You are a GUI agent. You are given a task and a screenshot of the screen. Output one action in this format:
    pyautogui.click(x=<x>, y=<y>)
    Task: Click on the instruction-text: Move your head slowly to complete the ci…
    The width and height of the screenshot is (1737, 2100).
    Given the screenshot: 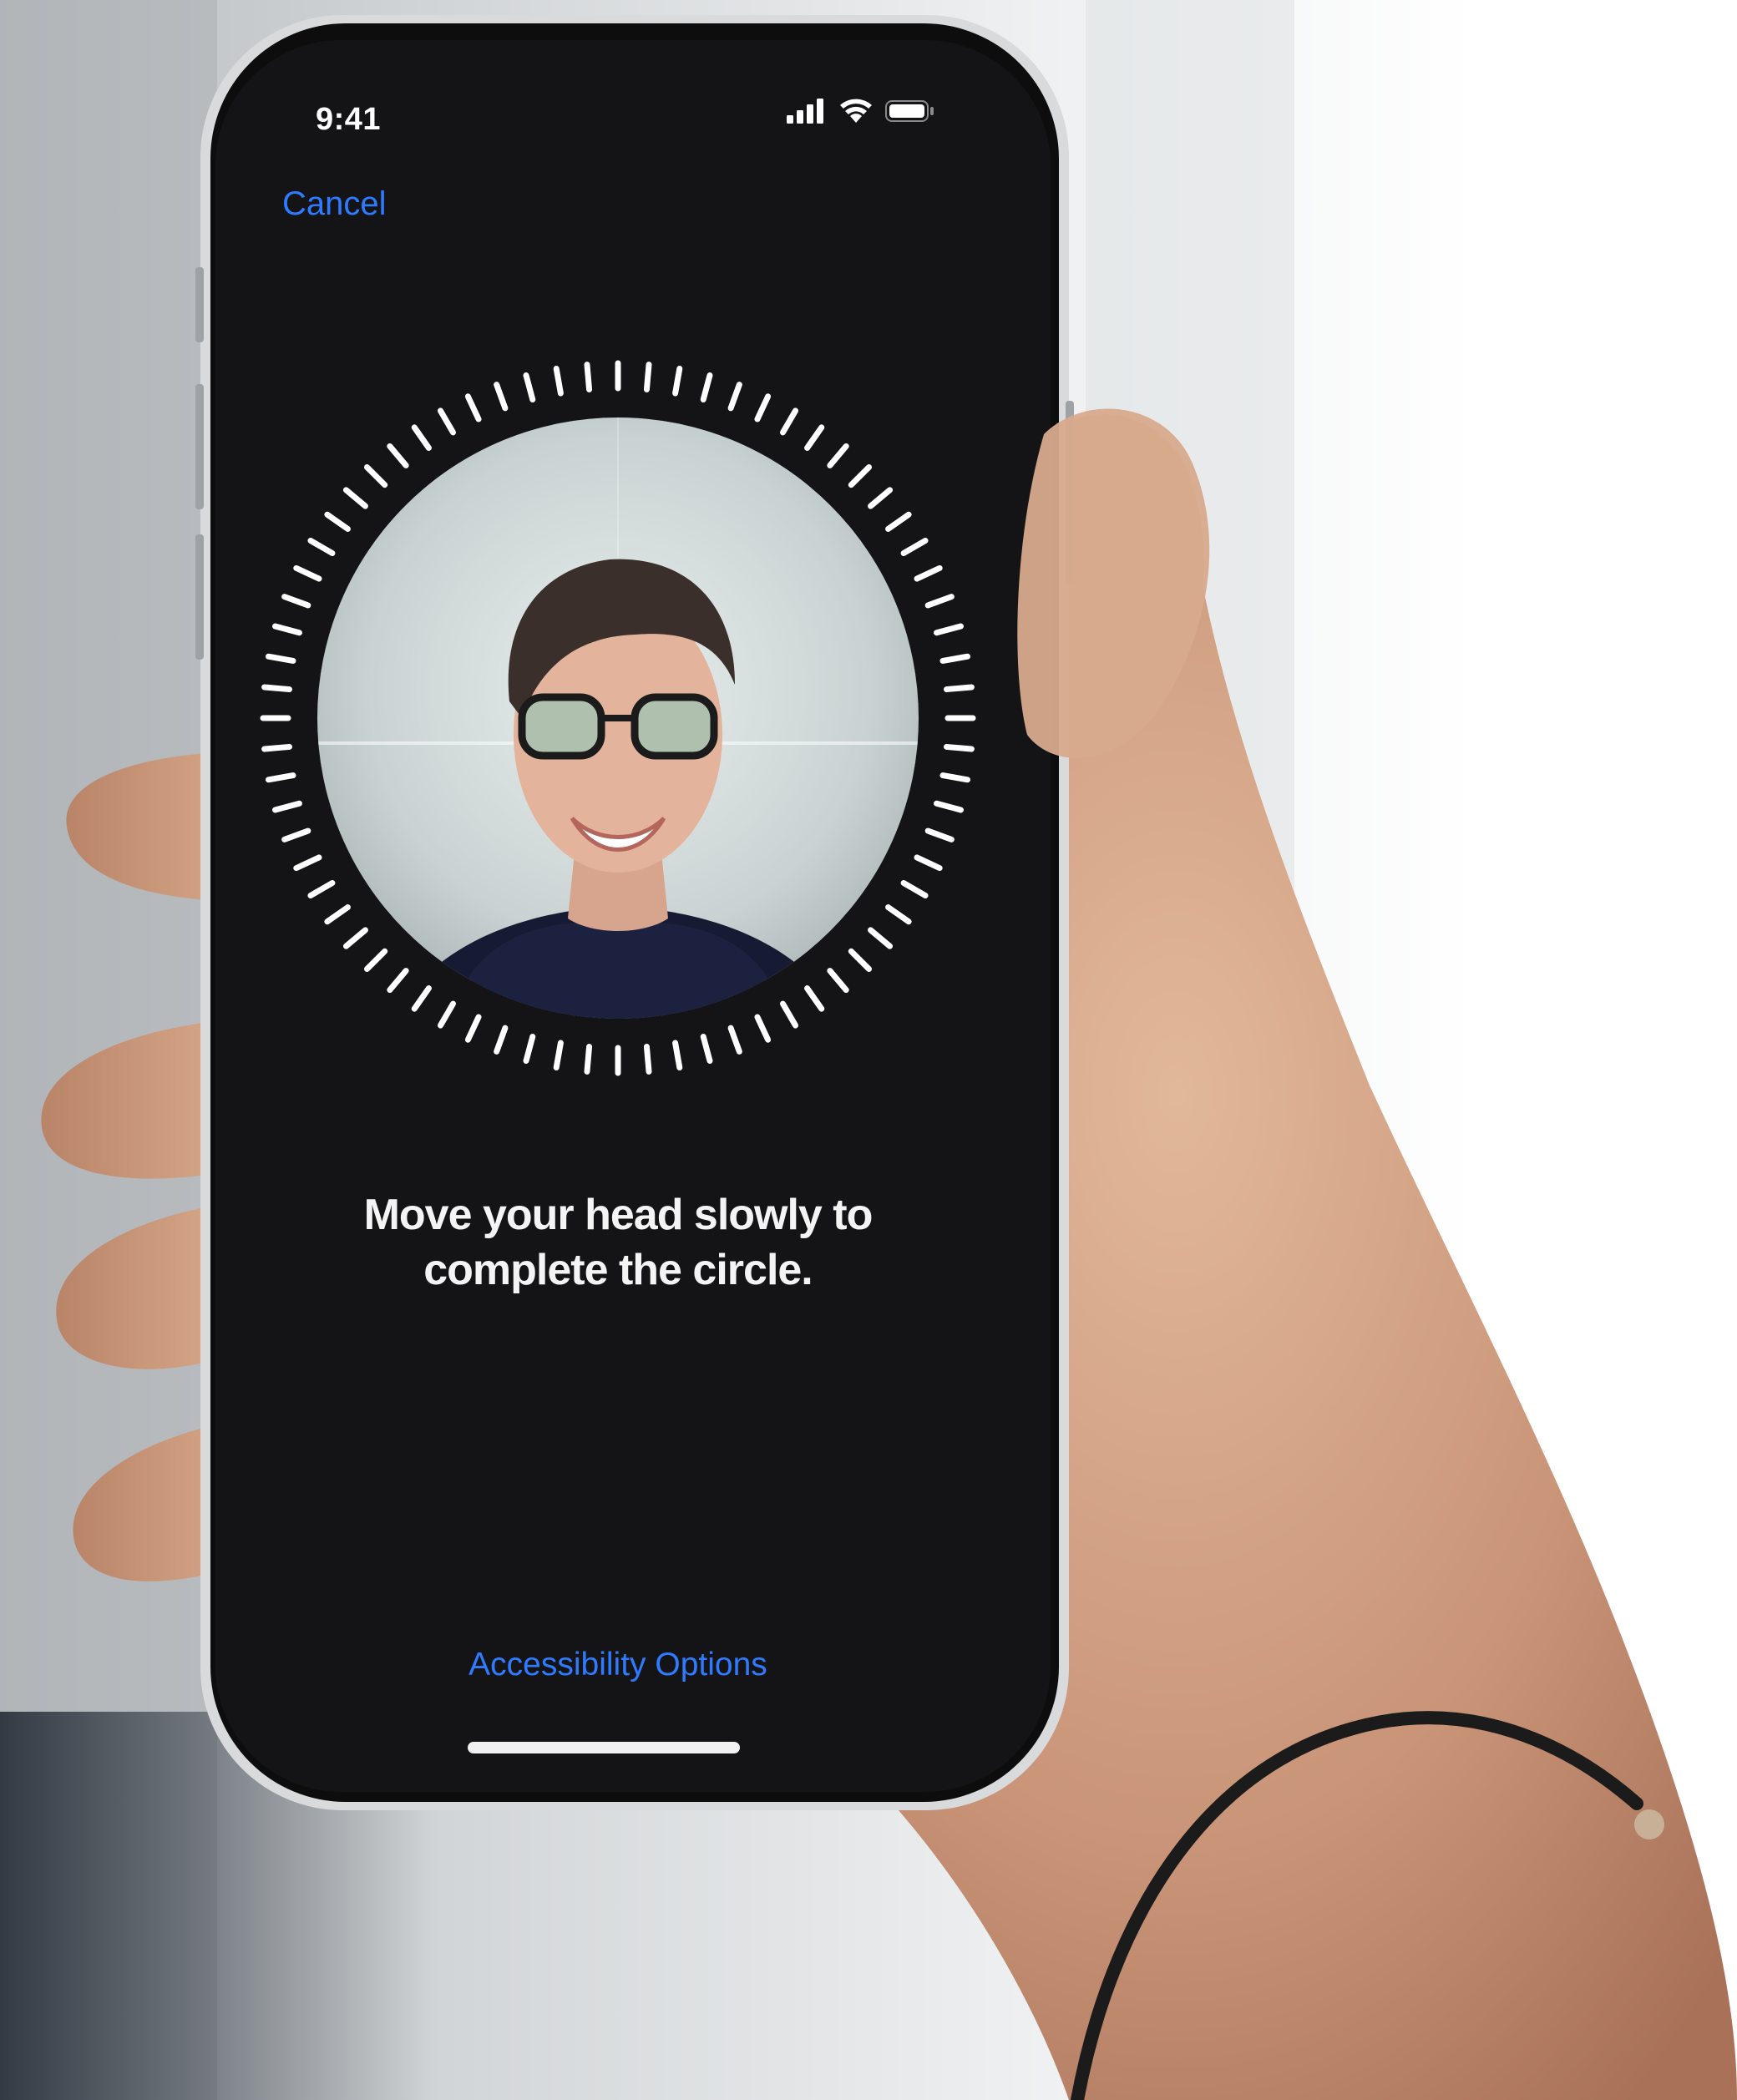 What is the action you would take?
    pyautogui.click(x=618, y=1242)
    